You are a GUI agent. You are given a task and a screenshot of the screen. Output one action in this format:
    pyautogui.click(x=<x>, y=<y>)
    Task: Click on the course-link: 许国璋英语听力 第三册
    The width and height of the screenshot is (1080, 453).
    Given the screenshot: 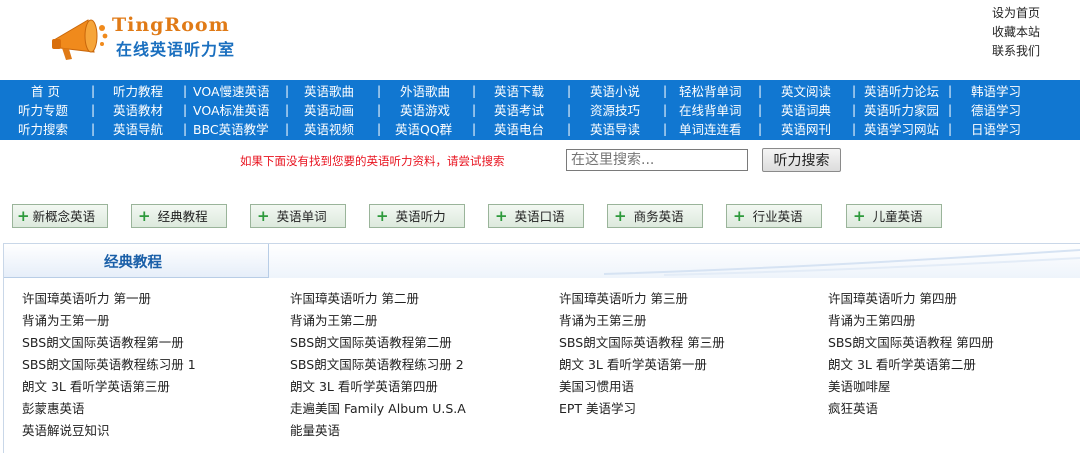 What is the action you would take?
    pyautogui.click(x=623, y=299)
    